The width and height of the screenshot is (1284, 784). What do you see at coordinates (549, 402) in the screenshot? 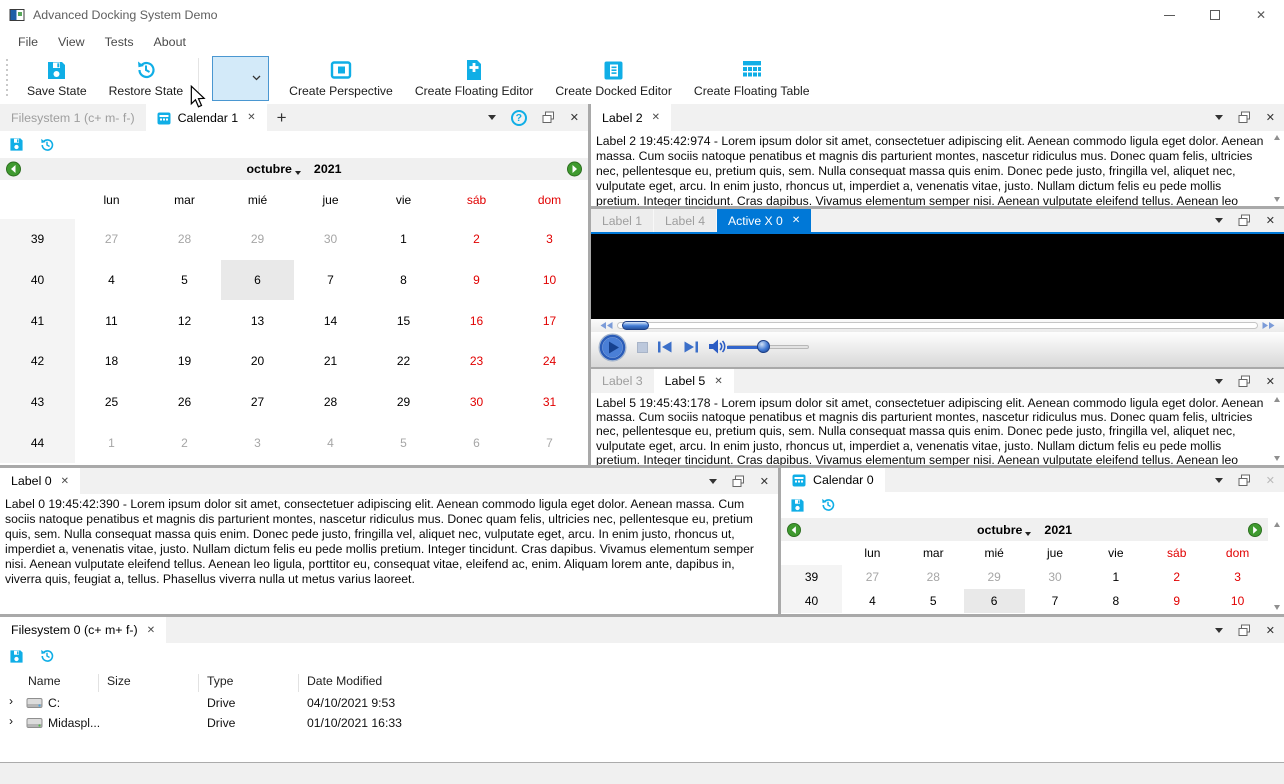
I see `calendar-day: 31` at bounding box center [549, 402].